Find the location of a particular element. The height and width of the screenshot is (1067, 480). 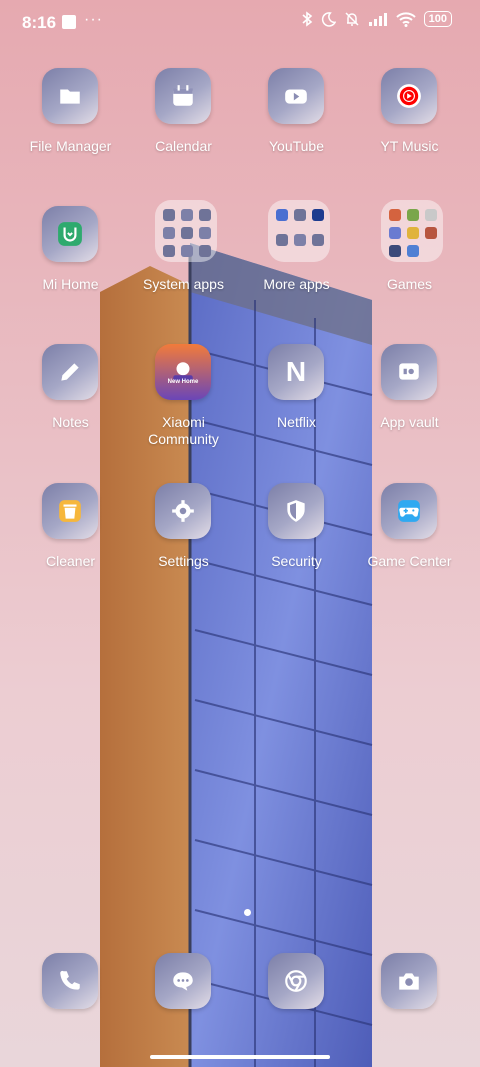

app-label: More apps is located at coordinates (296, 284).